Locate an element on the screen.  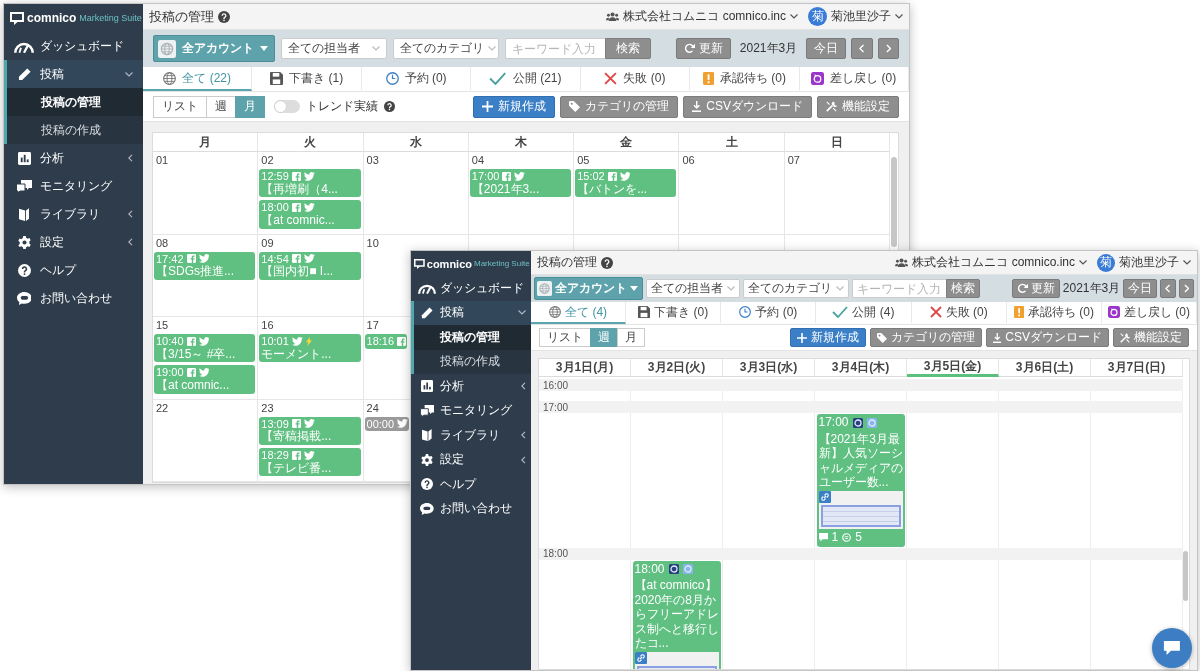
chat-icon is located at coordinates (1172, 648).